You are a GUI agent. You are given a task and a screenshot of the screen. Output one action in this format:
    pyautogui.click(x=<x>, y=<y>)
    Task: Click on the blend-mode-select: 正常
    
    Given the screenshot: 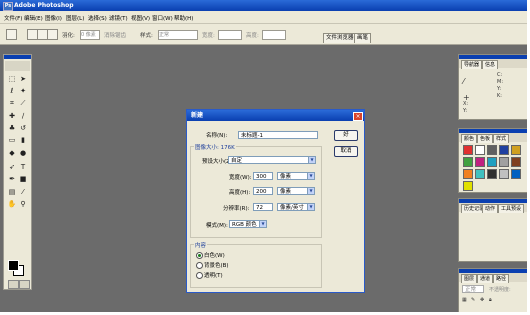 What is the action you would take?
    pyautogui.click(x=473, y=289)
    